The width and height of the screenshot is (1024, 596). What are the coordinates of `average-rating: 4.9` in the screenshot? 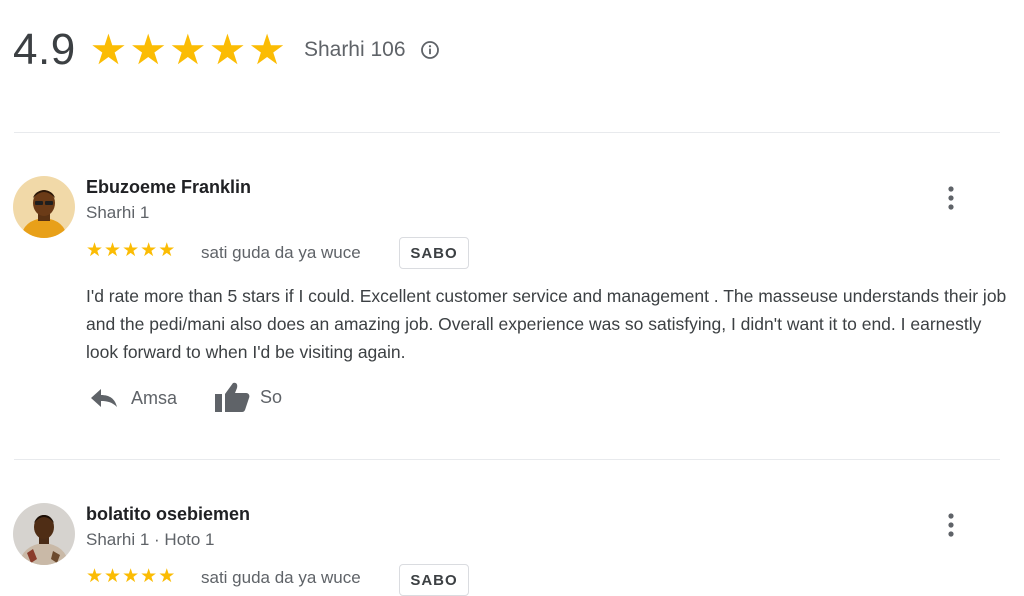 It's located at (44, 49).